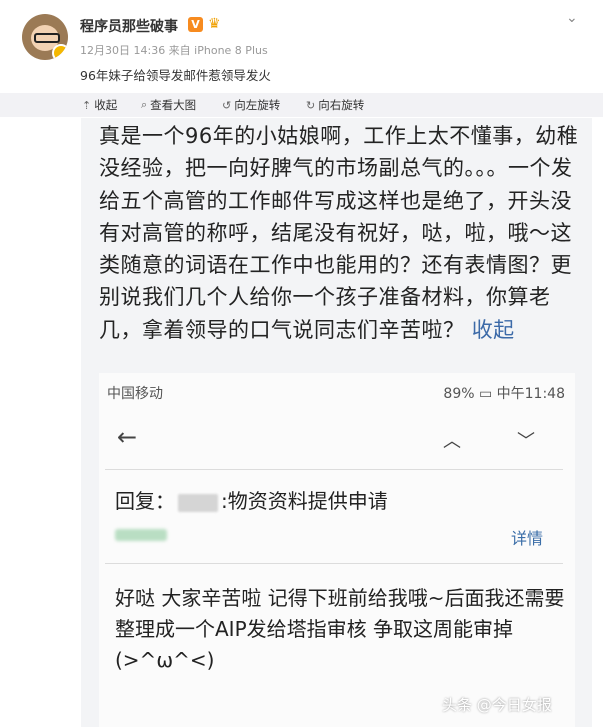 The height and width of the screenshot is (727, 603). I want to click on rotate-left-button: ↺ 向左旋转, so click(251, 105).